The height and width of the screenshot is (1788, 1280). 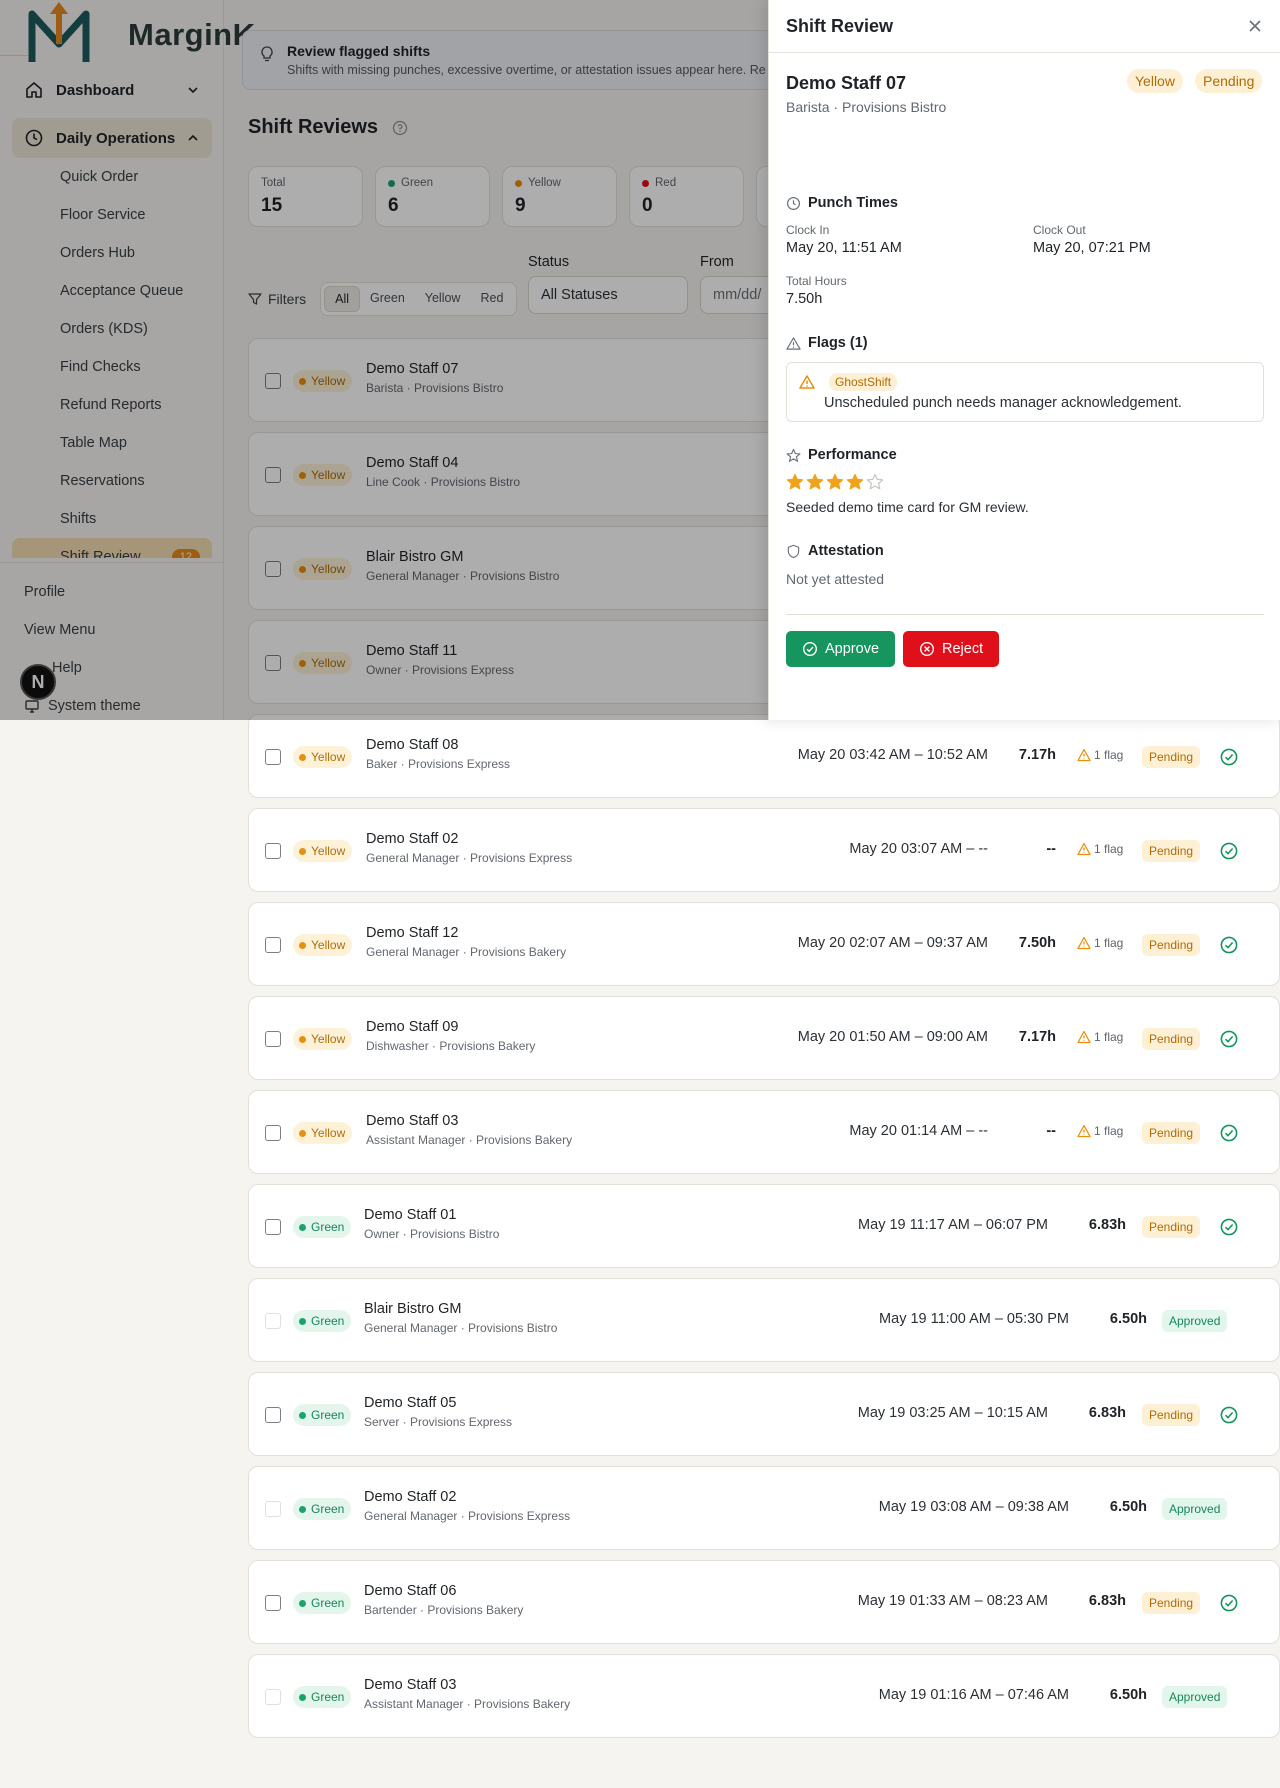 What do you see at coordinates (1229, 81) in the screenshot?
I see `review-status-tag: Pending` at bounding box center [1229, 81].